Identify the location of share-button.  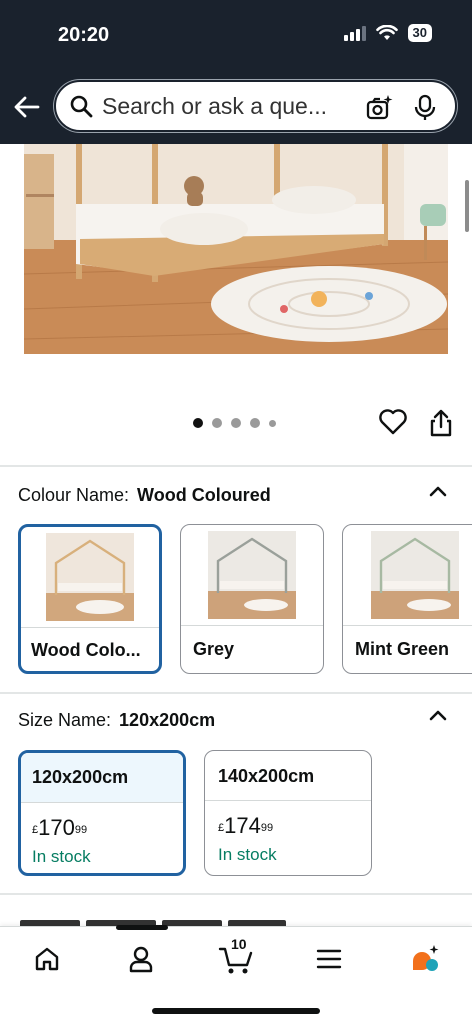
(441, 423).